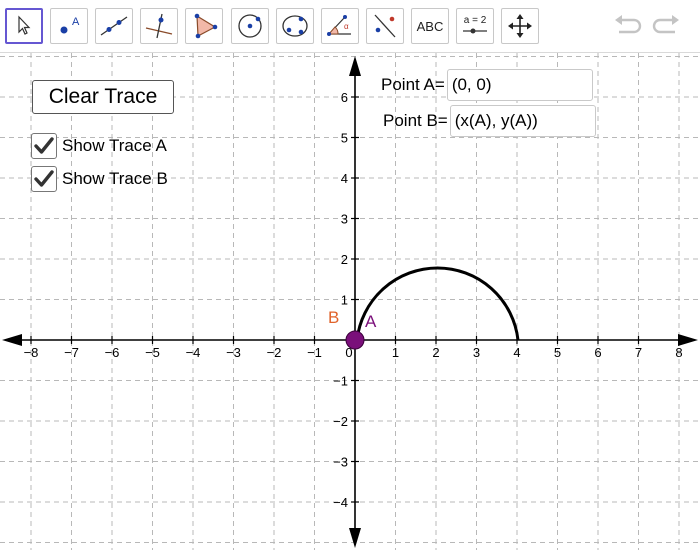  I want to click on x-tick-label: 6, so click(597, 352).